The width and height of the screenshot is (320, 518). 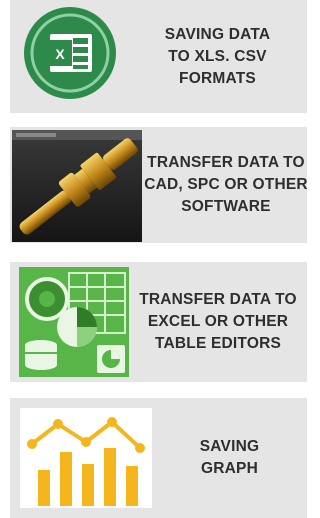 I want to click on office-apps-icon, so click(x=74, y=322).